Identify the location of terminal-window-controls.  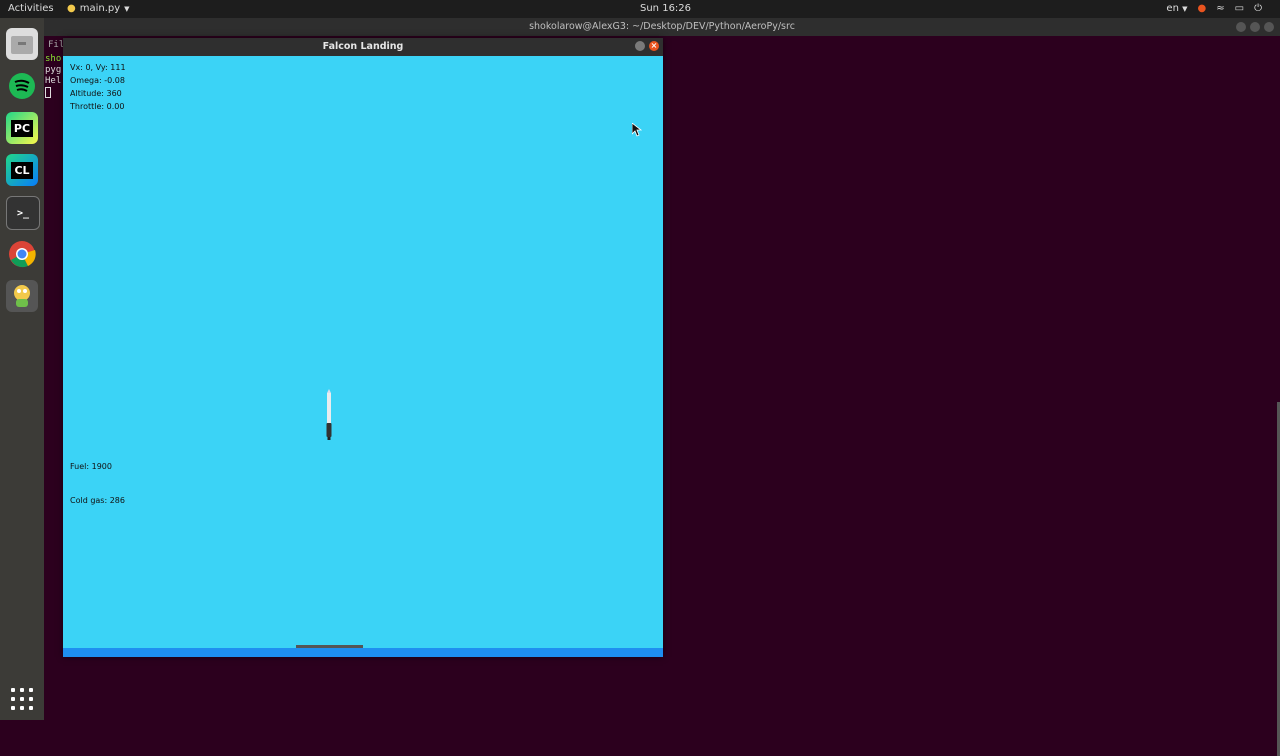
(1255, 27).